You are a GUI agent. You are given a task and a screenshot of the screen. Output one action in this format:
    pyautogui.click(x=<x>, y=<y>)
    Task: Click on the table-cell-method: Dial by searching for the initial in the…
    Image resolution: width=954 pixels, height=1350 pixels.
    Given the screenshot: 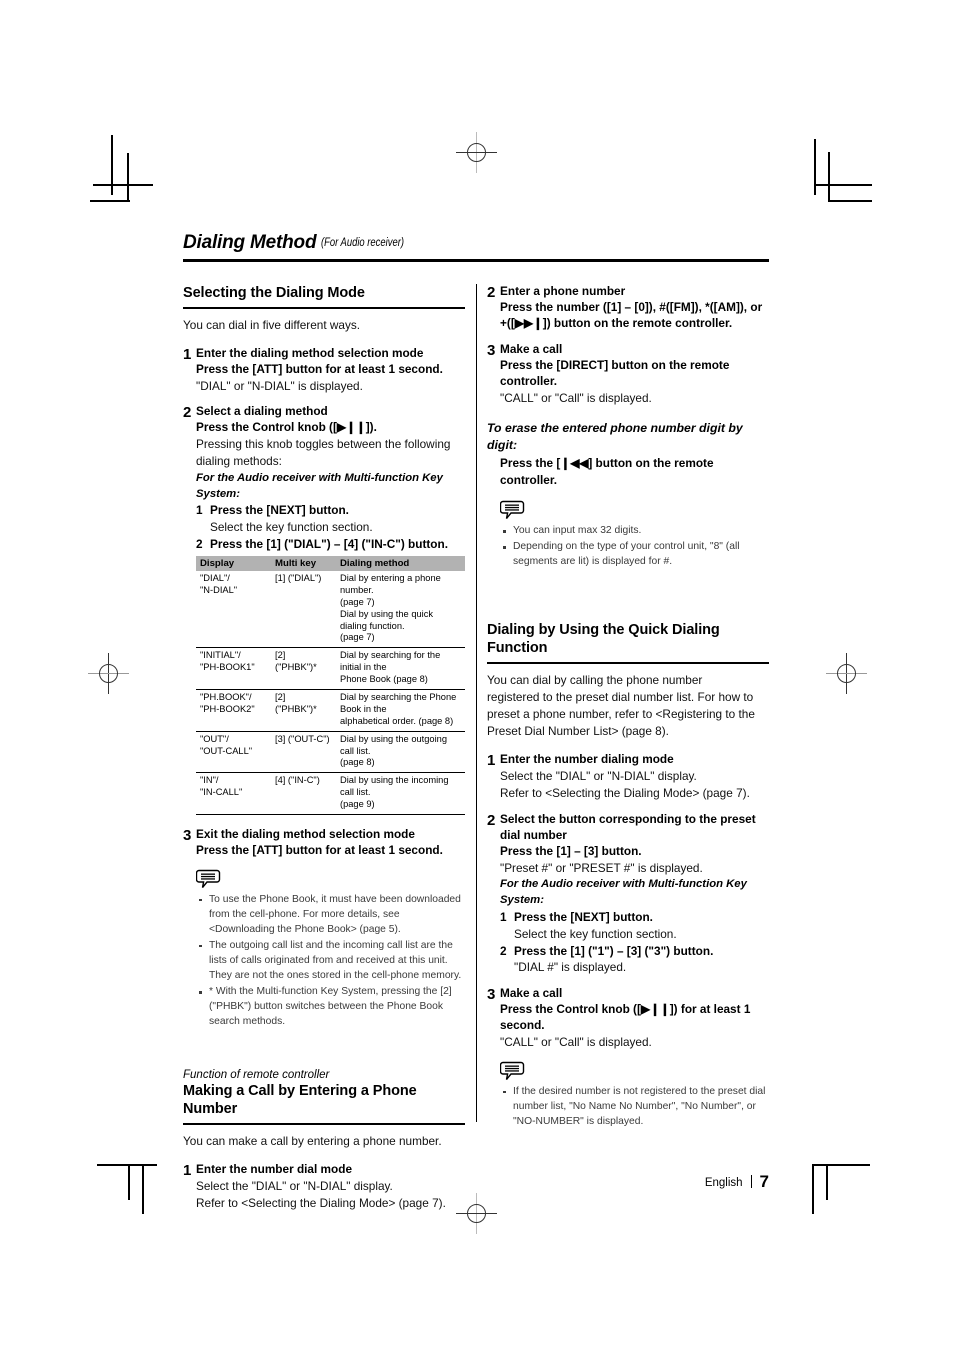 What is the action you would take?
    pyautogui.click(x=400, y=668)
    